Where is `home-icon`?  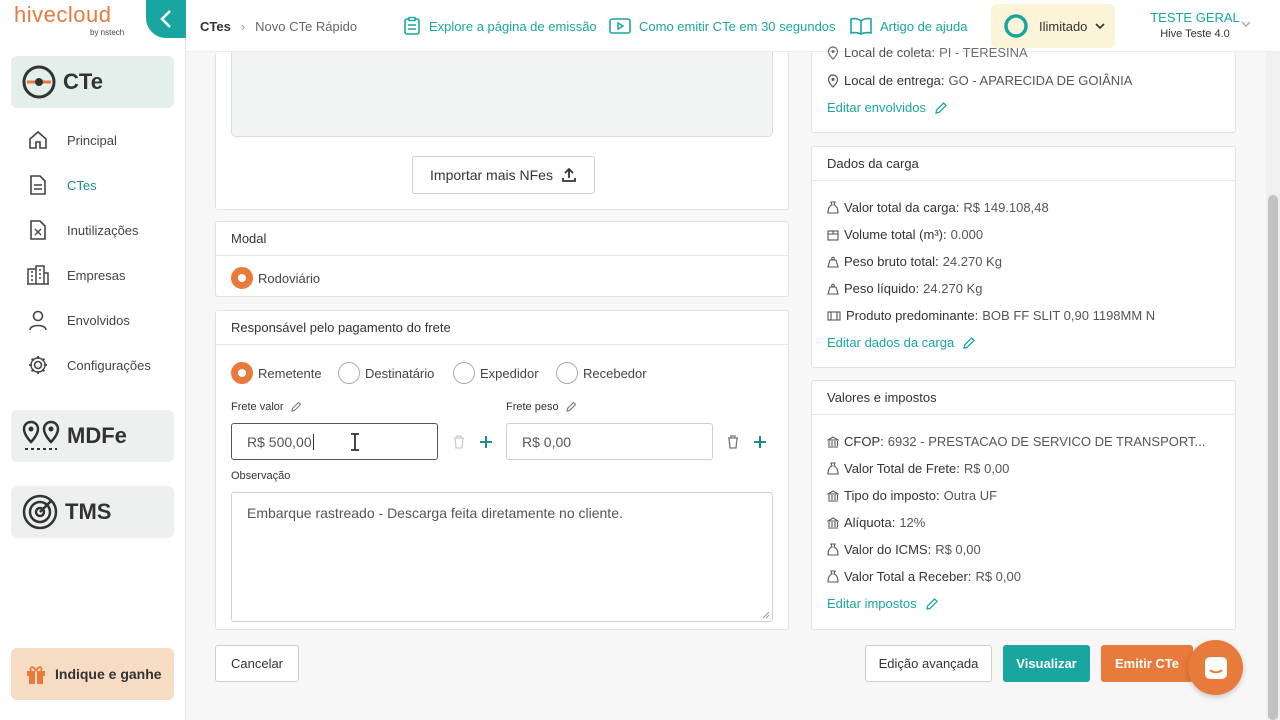 home-icon is located at coordinates (38, 140).